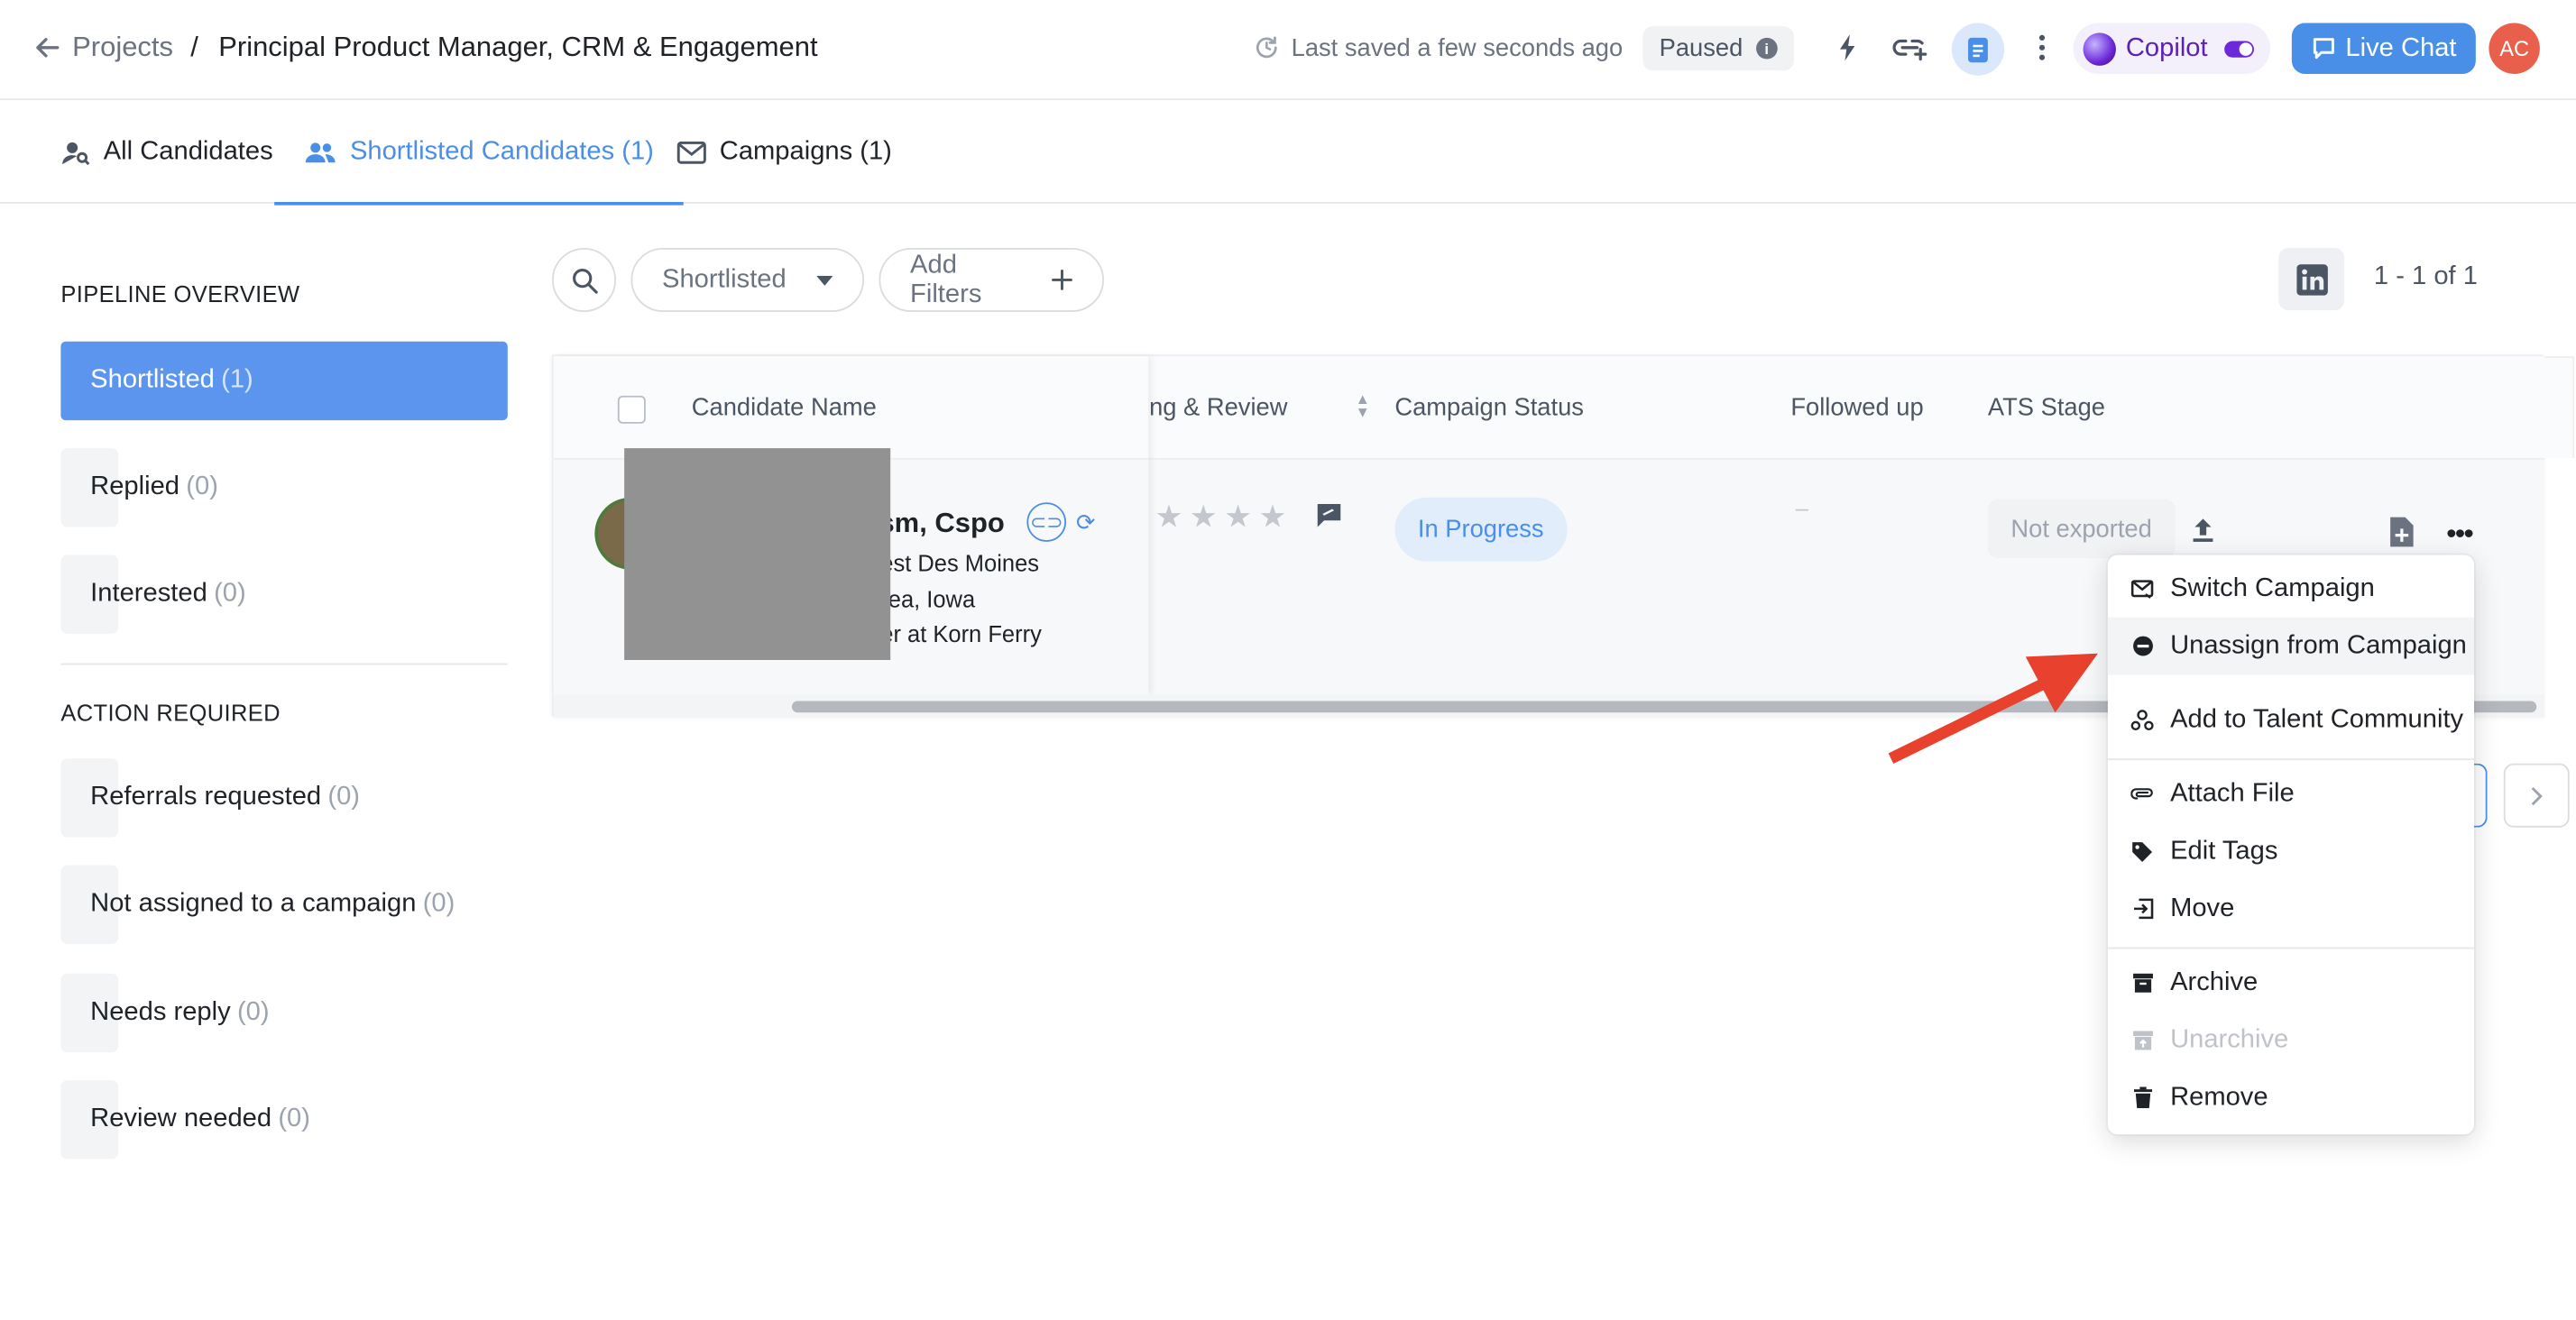  What do you see at coordinates (1856, 408) in the screenshot?
I see `column-header-followed-up: Followed up` at bounding box center [1856, 408].